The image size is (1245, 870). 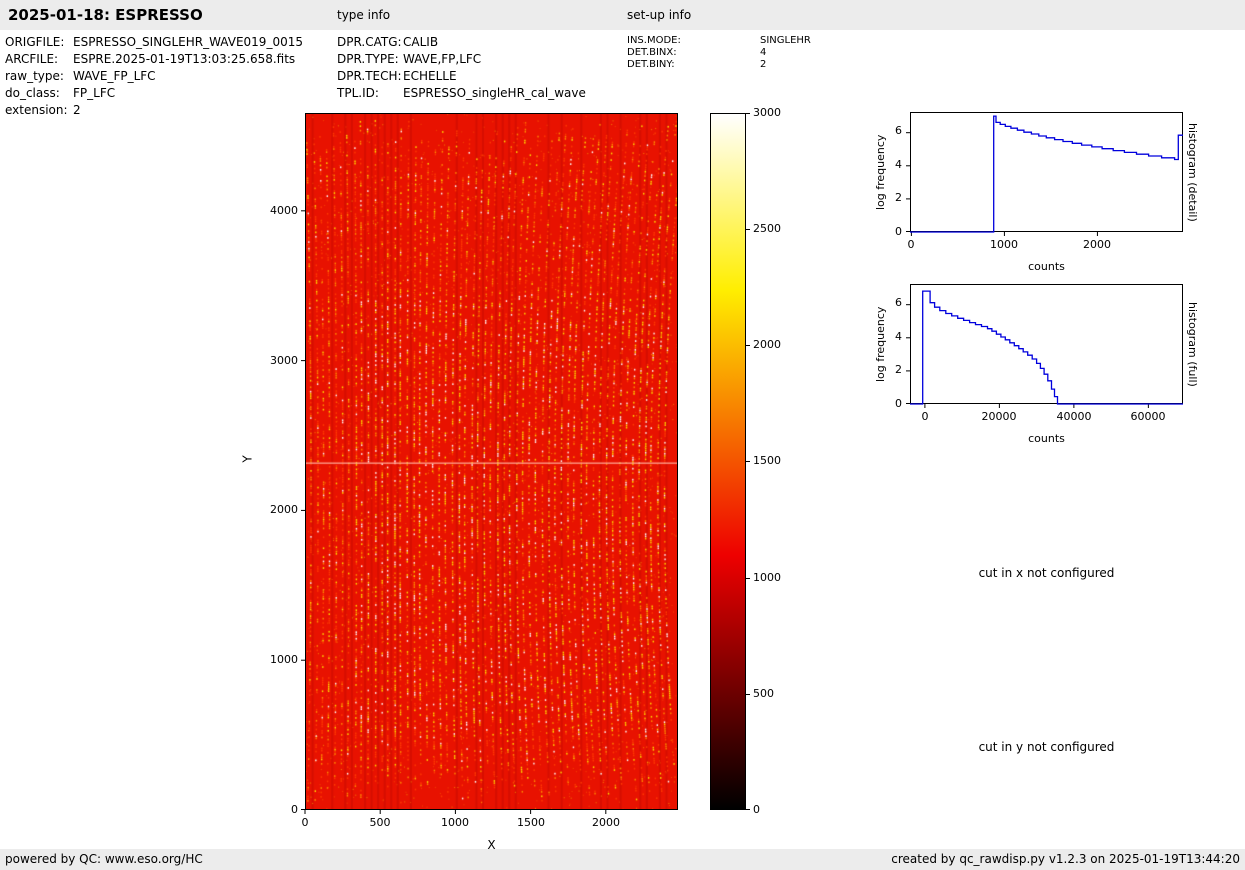 What do you see at coordinates (114, 76) in the screenshot?
I see `file-info-value: WAVE_FP_LFC` at bounding box center [114, 76].